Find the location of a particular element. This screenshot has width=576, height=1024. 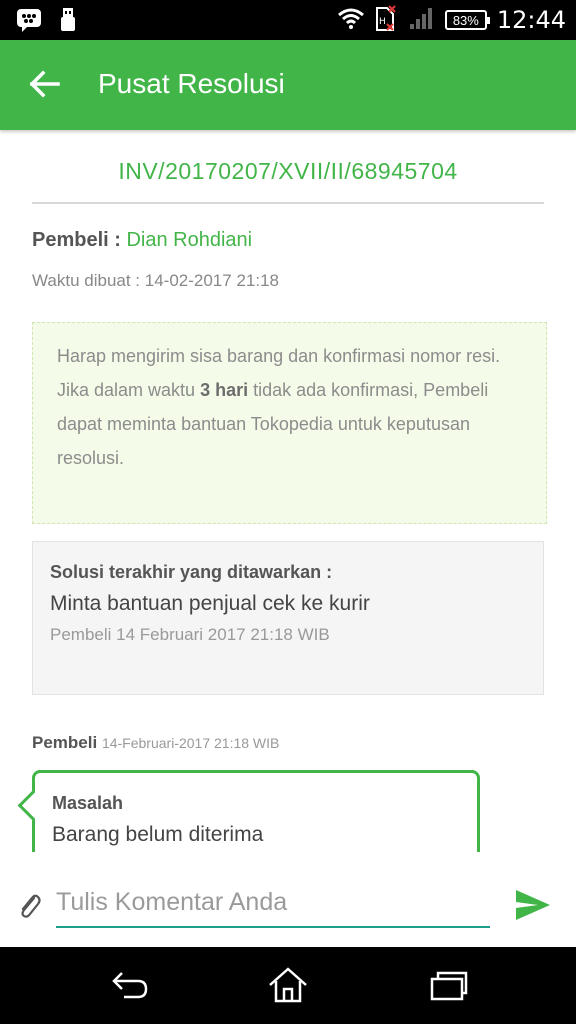

nav-home-button is located at coordinates (288, 985).